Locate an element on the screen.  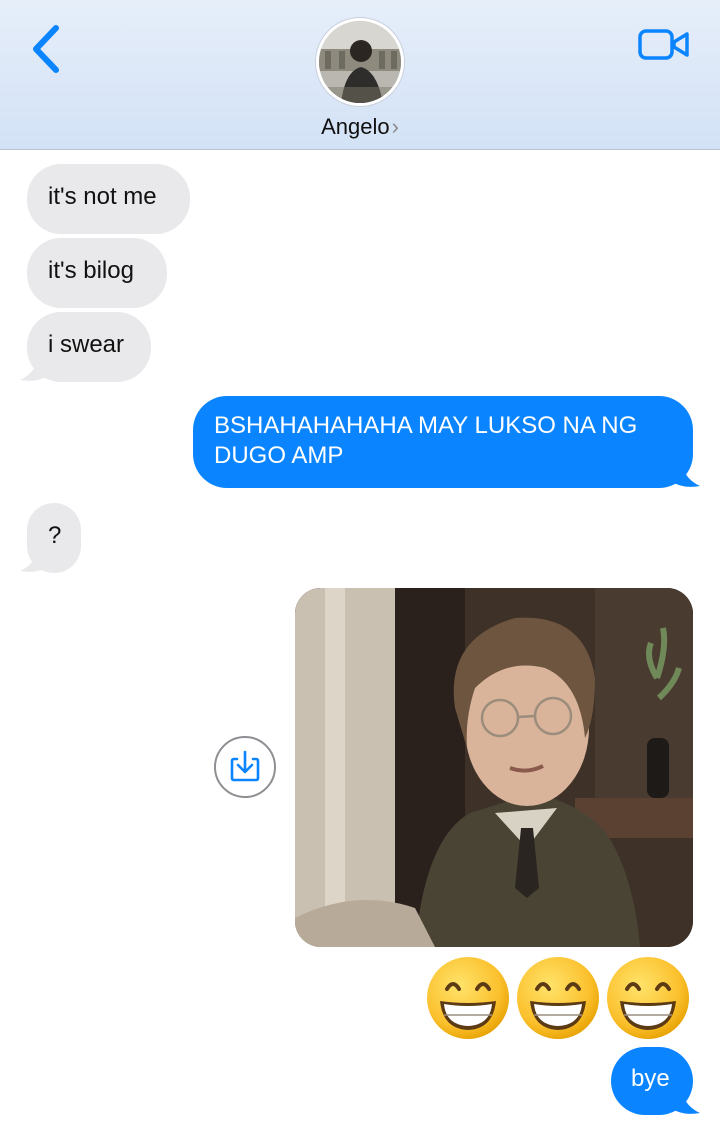
conversation-header: Angelo› is located at coordinates (360, 75).